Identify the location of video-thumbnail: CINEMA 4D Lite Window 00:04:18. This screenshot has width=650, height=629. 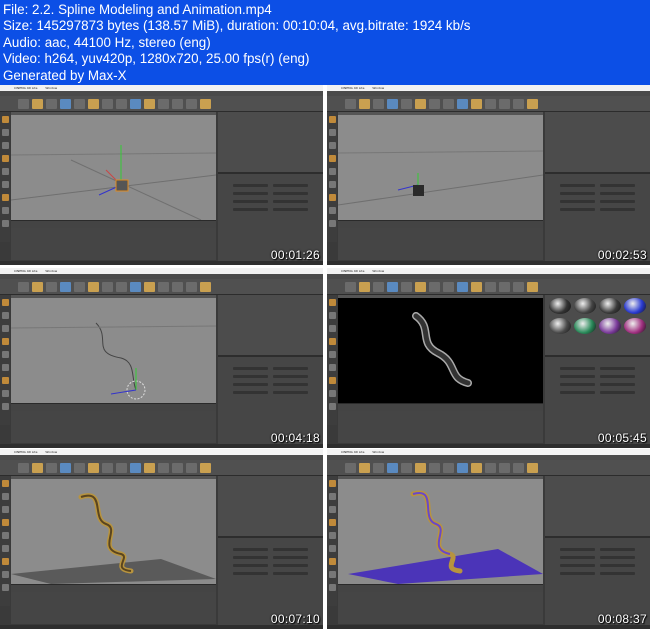
(161, 358).